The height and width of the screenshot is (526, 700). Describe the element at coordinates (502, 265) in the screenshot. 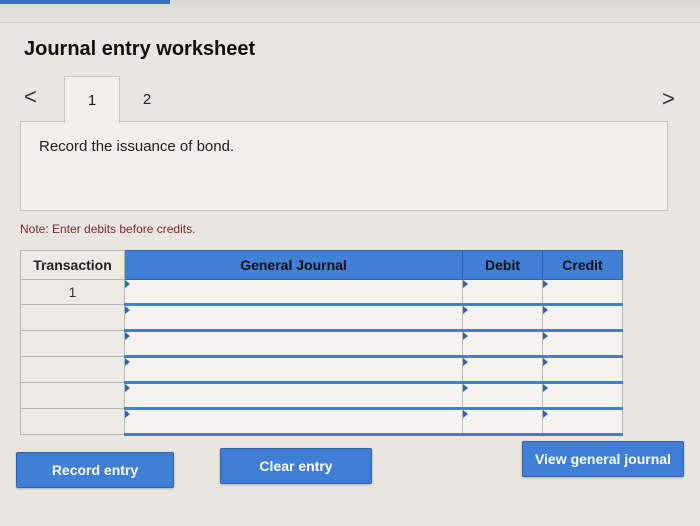

I see `header-debit: Debit` at that location.